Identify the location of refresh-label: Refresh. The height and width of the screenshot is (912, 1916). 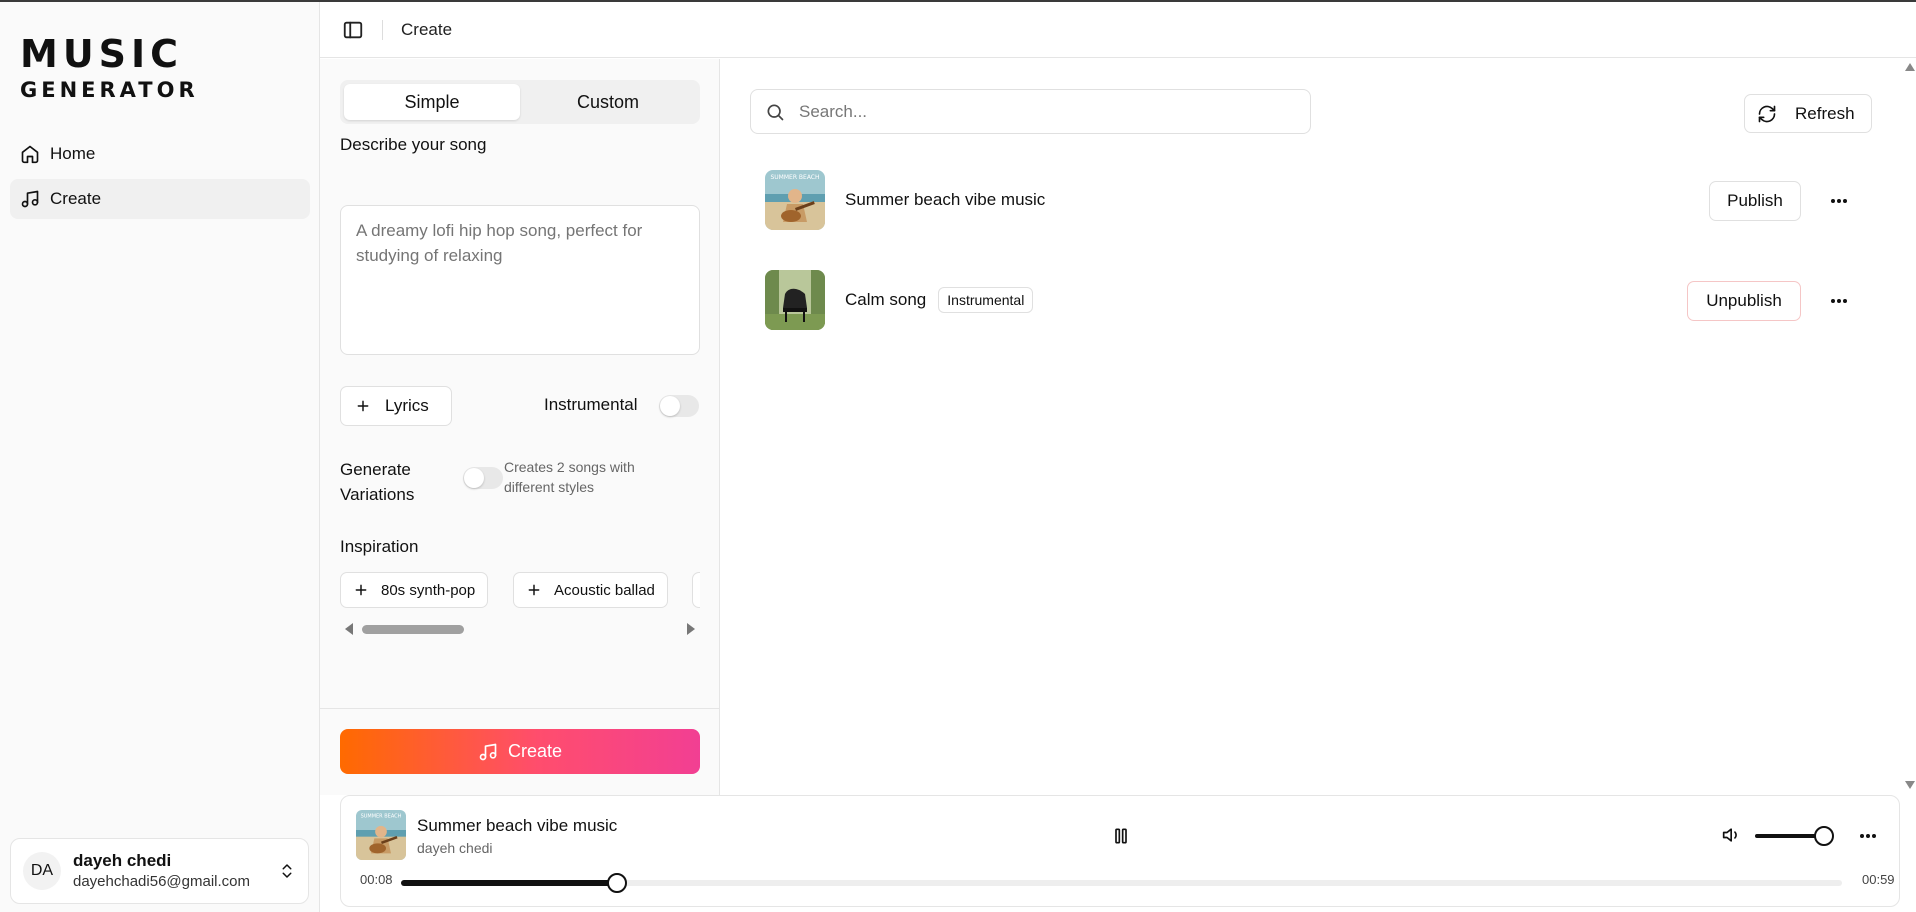
(1825, 113).